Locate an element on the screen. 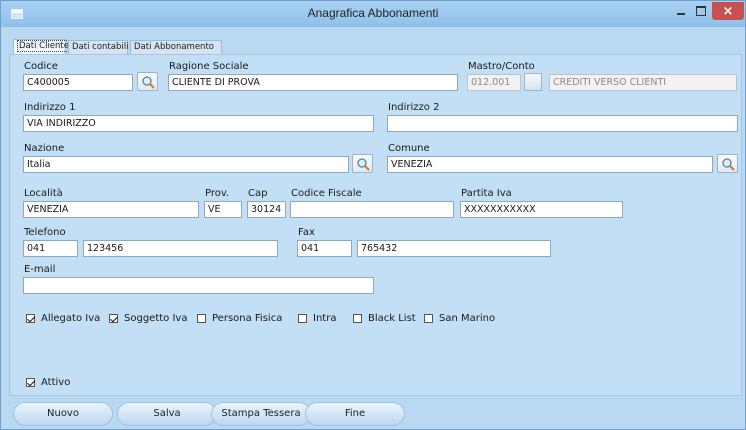 Image resolution: width=746 pixels, height=430 pixels. tab-label: Dati Cliente is located at coordinates (44, 46).